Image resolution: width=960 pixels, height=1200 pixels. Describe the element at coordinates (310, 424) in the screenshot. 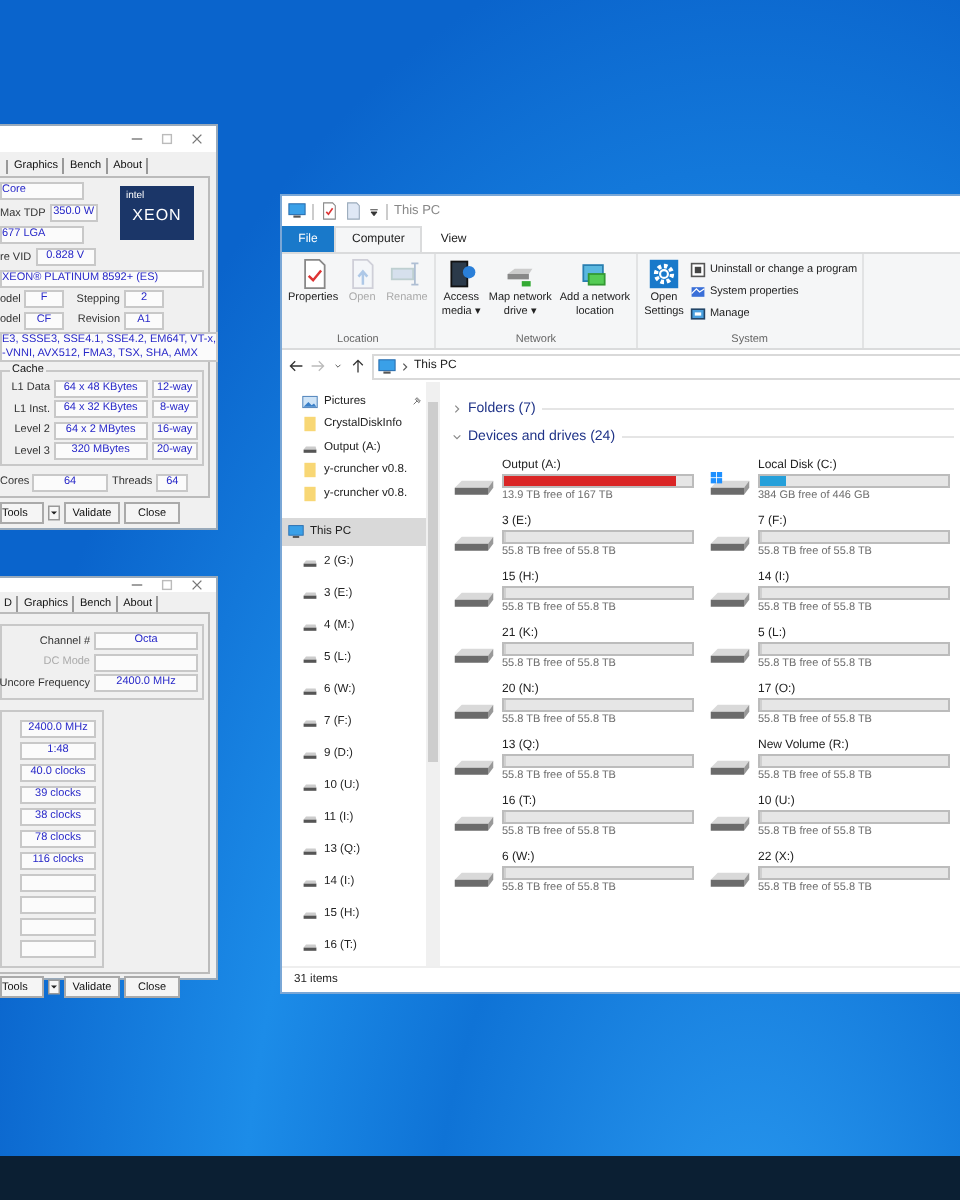

I see `folder-icon` at that location.